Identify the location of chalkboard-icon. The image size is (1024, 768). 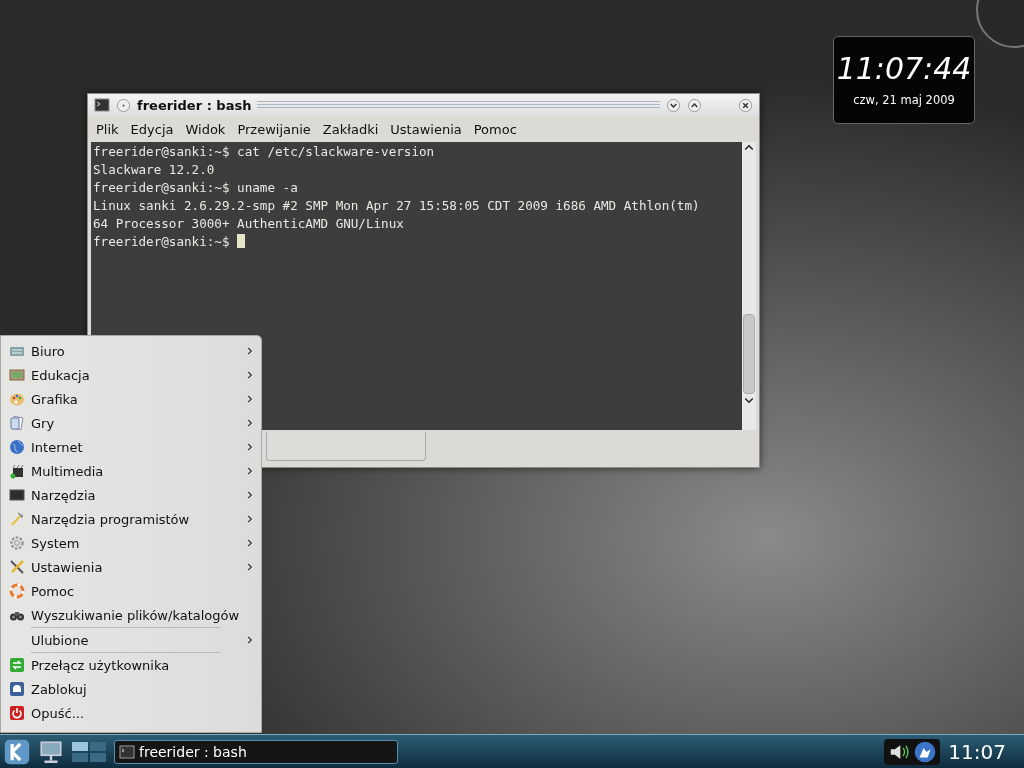
(17, 375).